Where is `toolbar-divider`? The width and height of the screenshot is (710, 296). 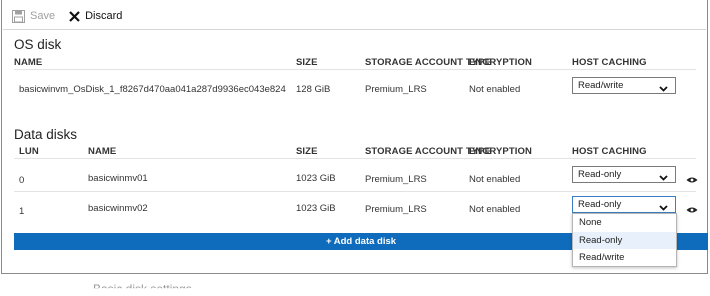 toolbar-divider is located at coordinates (354, 29).